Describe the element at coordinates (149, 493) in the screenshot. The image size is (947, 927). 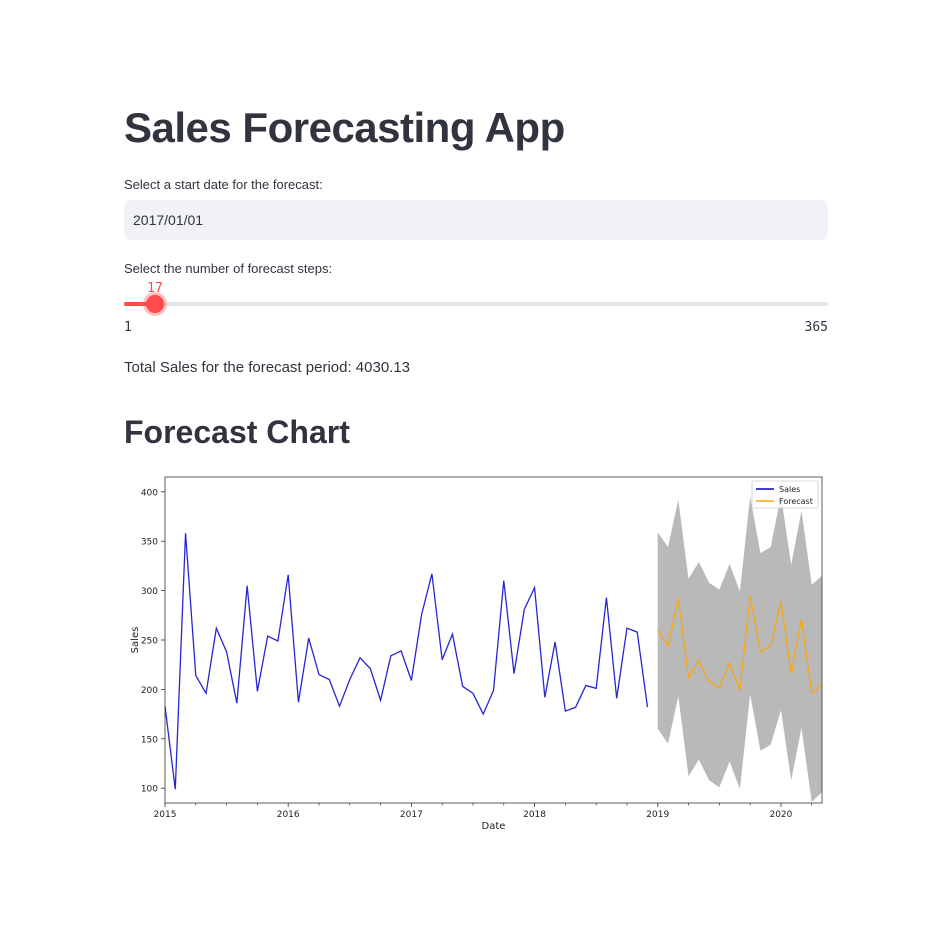
I see `y-tick-label: 400` at that location.